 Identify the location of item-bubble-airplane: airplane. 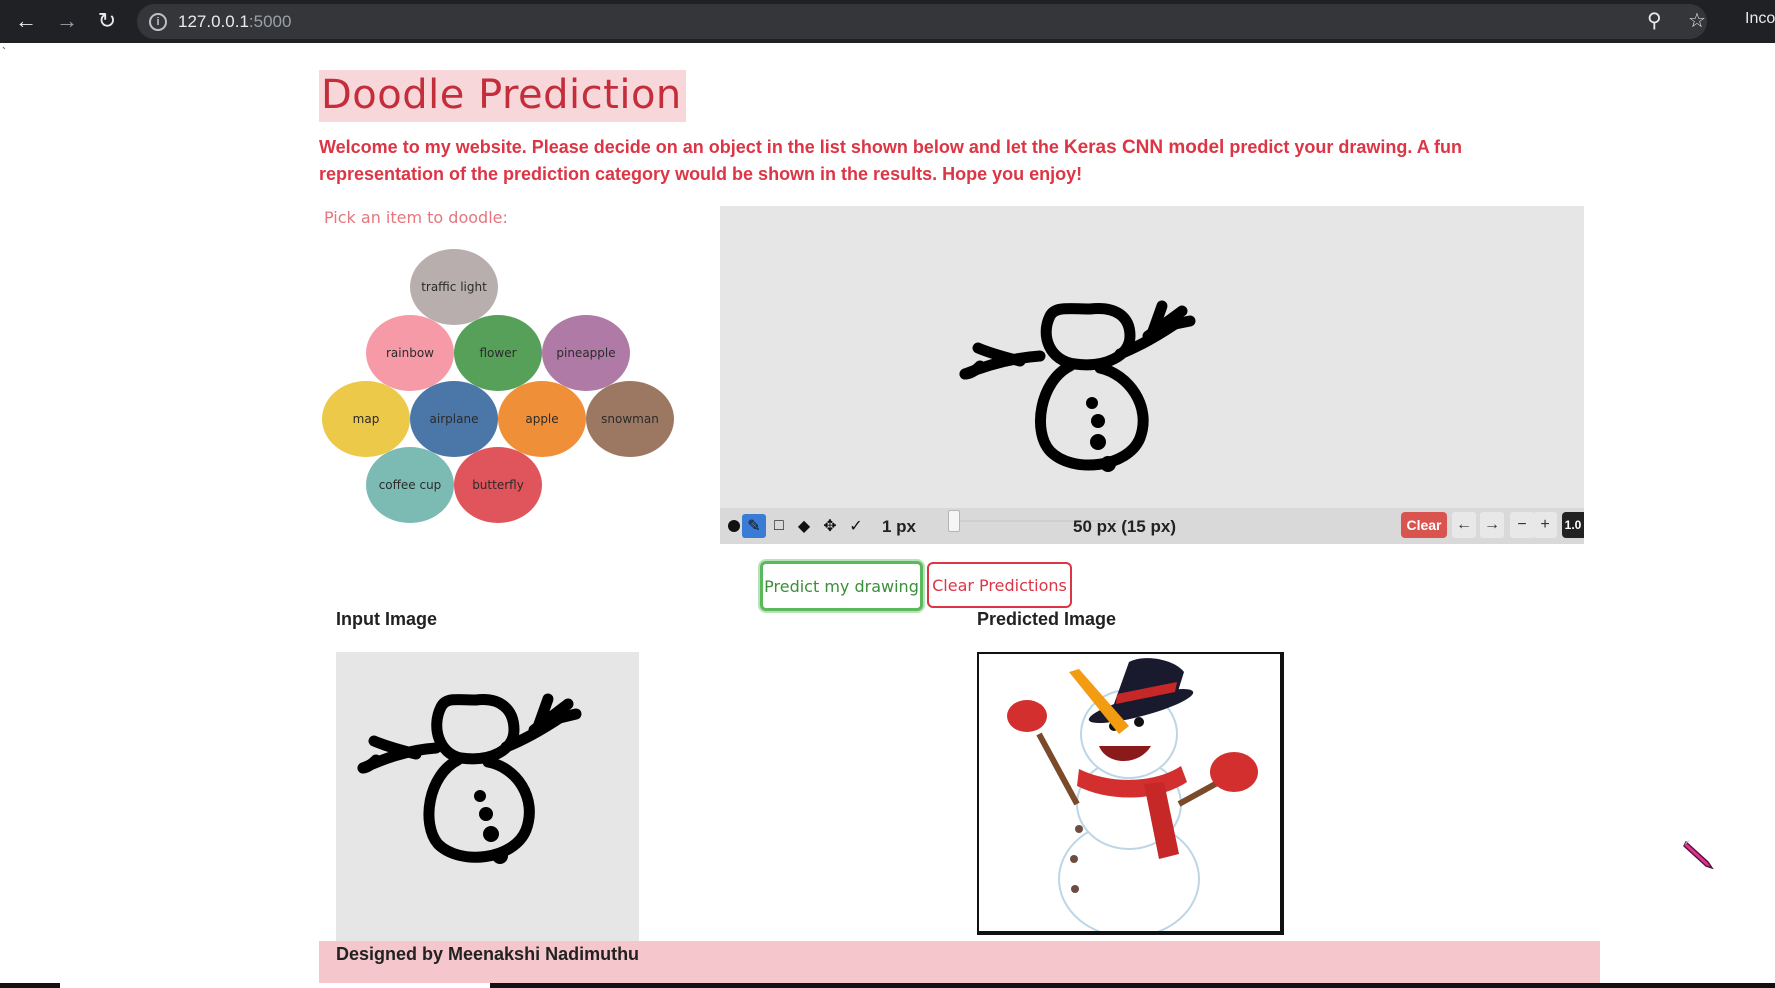
(454, 419).